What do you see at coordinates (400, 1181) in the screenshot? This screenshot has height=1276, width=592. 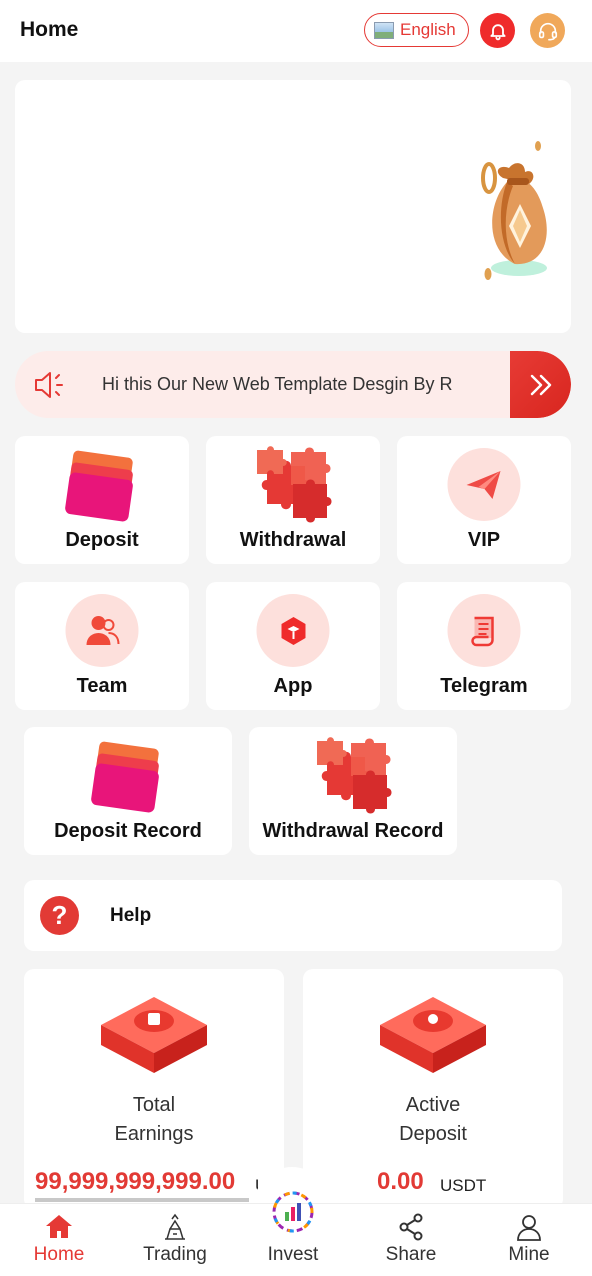 I see `active-deposit-value: 0.00` at bounding box center [400, 1181].